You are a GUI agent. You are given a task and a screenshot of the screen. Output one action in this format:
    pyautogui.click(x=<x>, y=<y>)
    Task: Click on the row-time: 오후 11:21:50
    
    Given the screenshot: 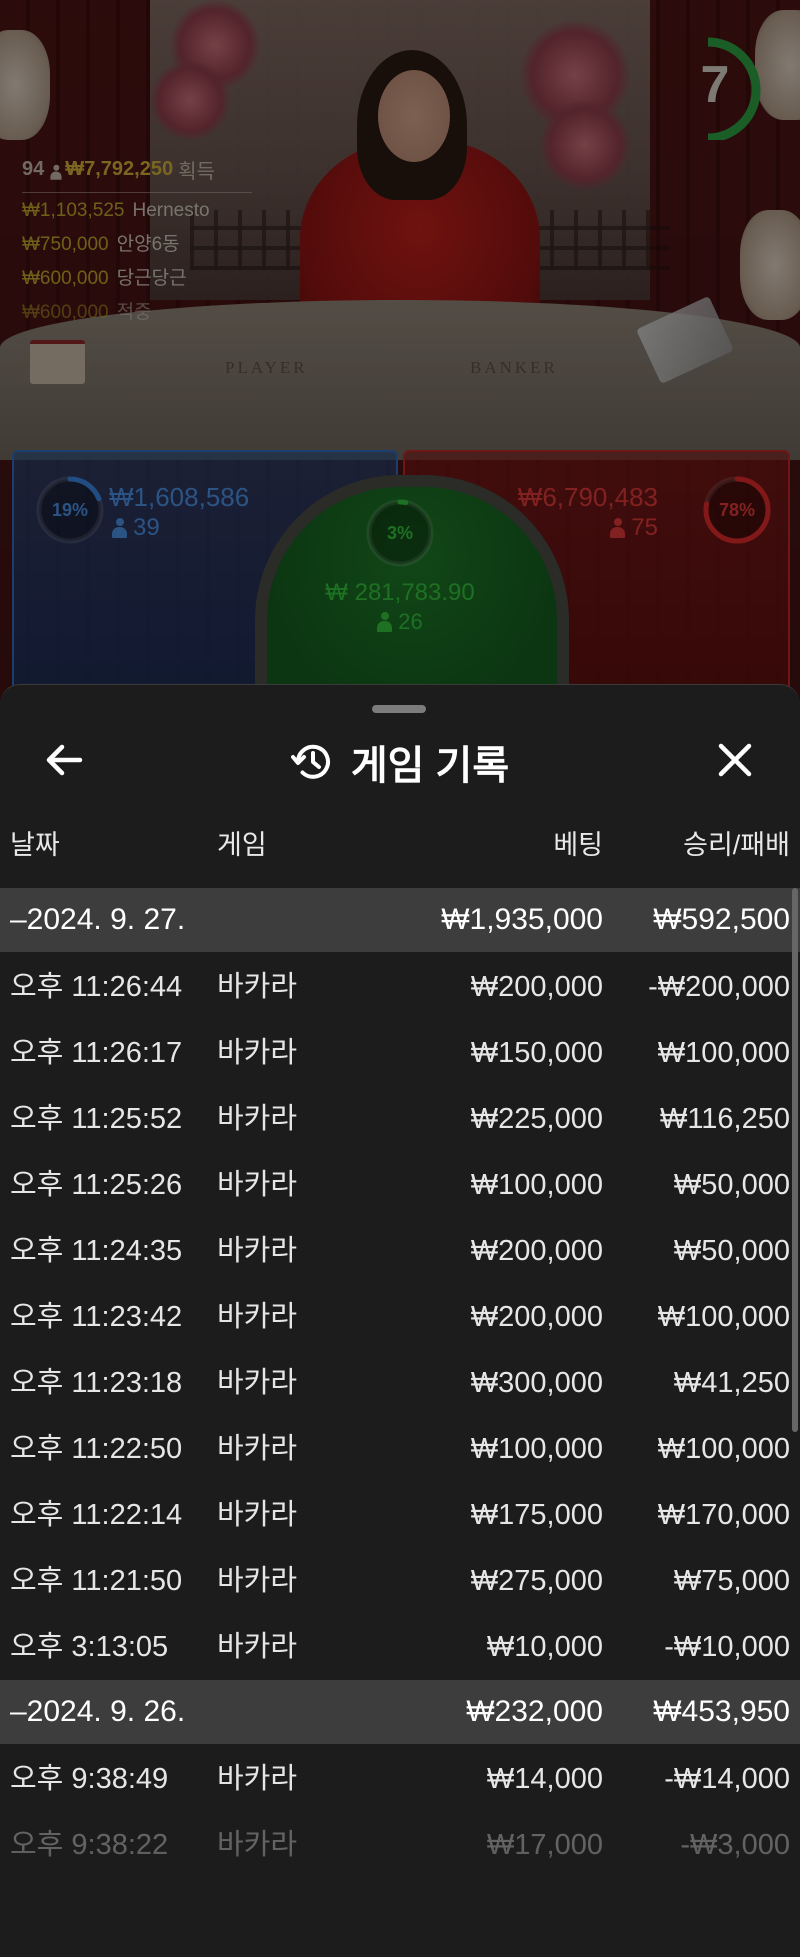 What is the action you would take?
    pyautogui.click(x=96, y=1581)
    